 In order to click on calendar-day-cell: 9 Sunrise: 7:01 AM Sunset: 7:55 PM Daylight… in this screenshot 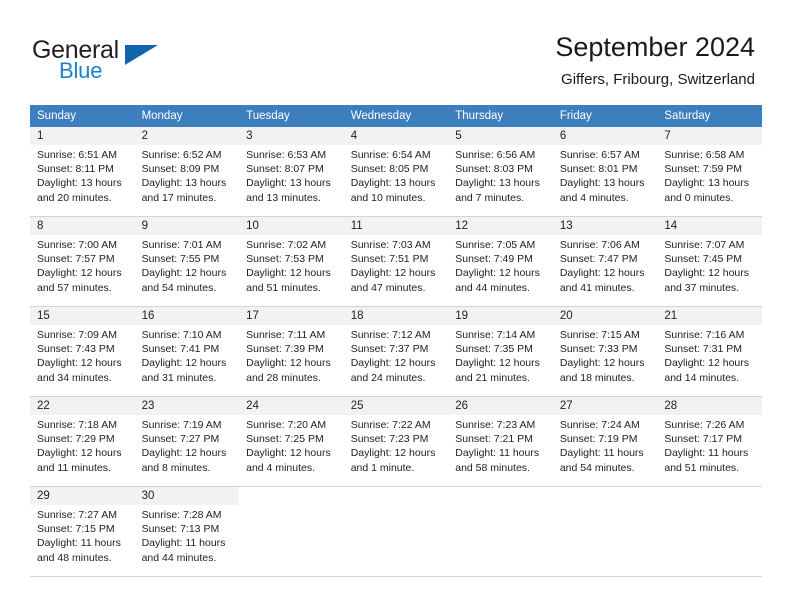, I will do `click(187, 261)`.